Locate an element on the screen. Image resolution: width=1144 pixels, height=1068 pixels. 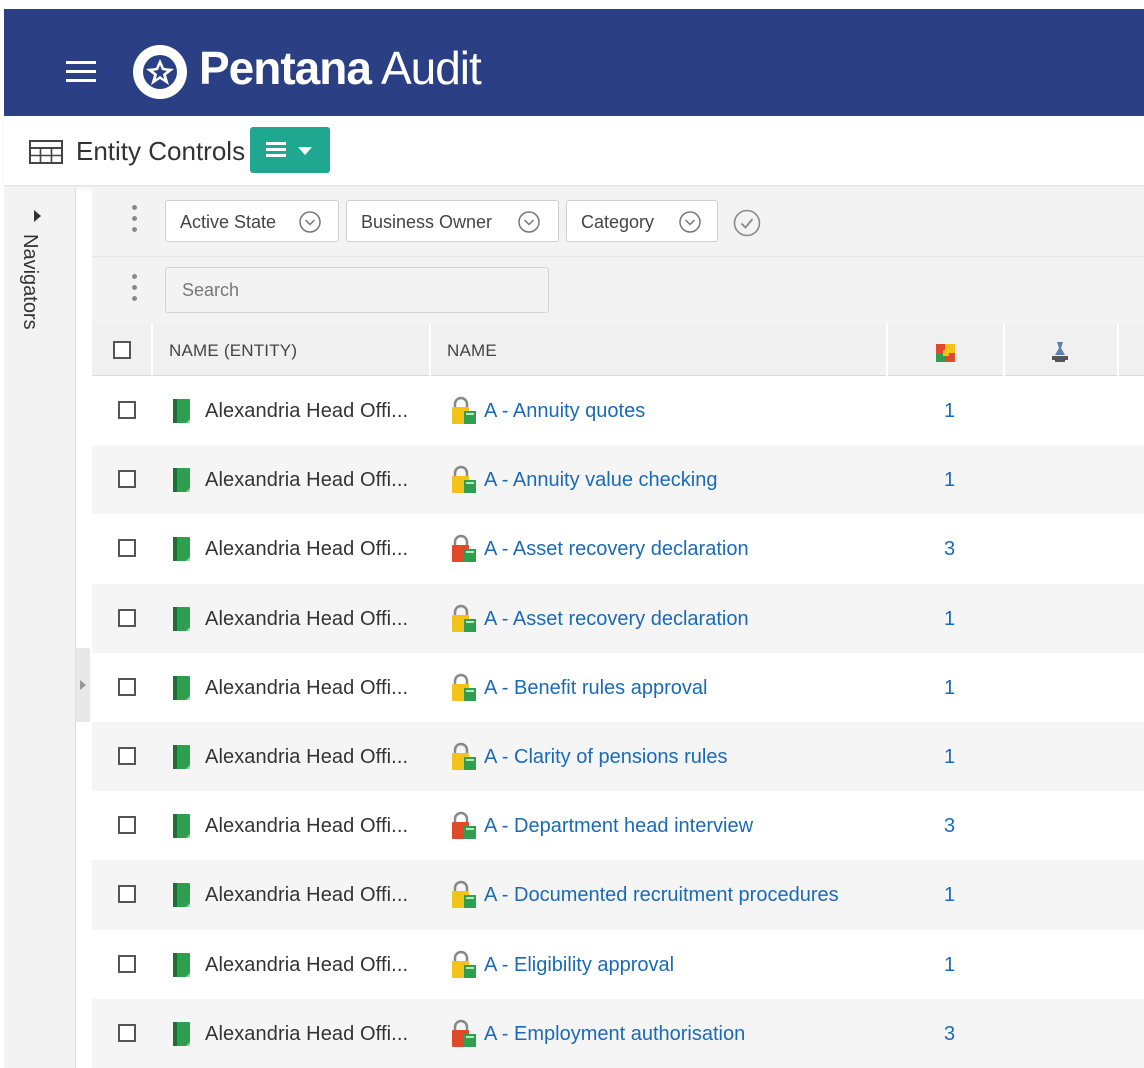
expand-triangle-icon is located at coordinates (83, 685).